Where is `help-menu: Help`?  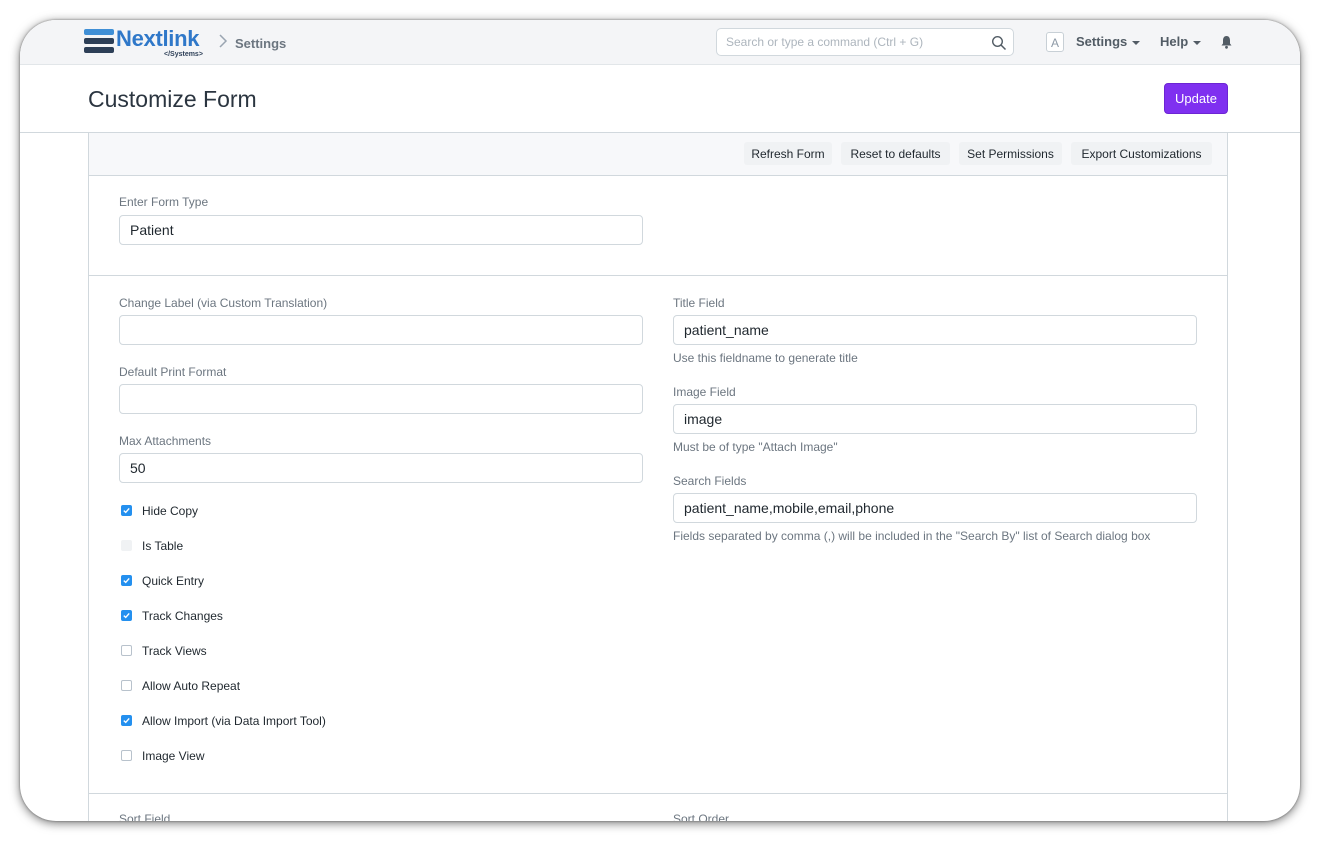
help-menu: Help is located at coordinates (1181, 41).